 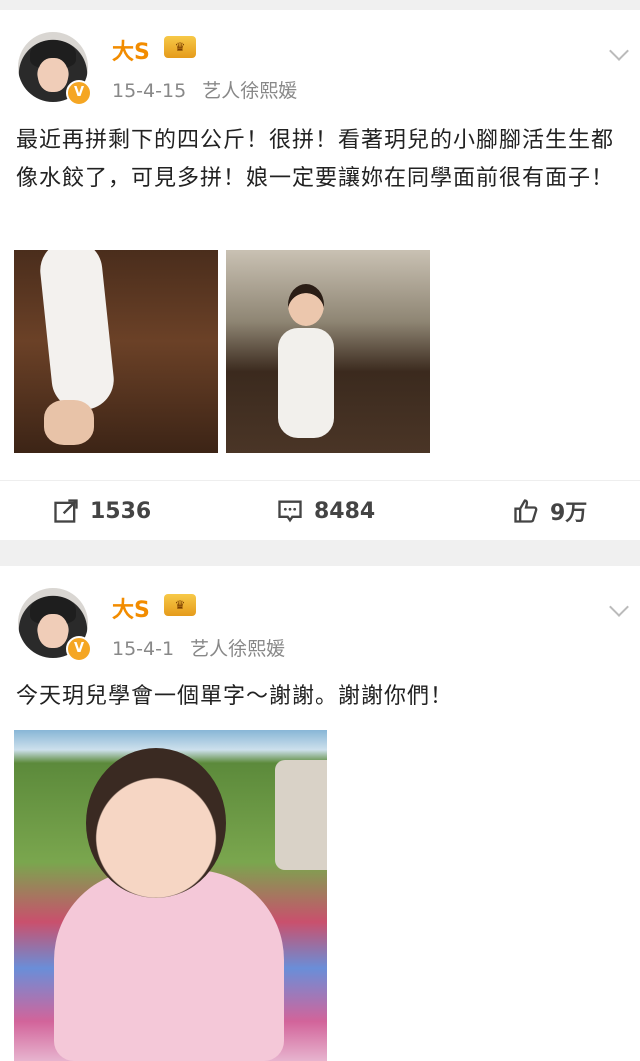 I want to click on post-meta: 15-4-1 艺人徐熙媛, so click(x=203, y=647).